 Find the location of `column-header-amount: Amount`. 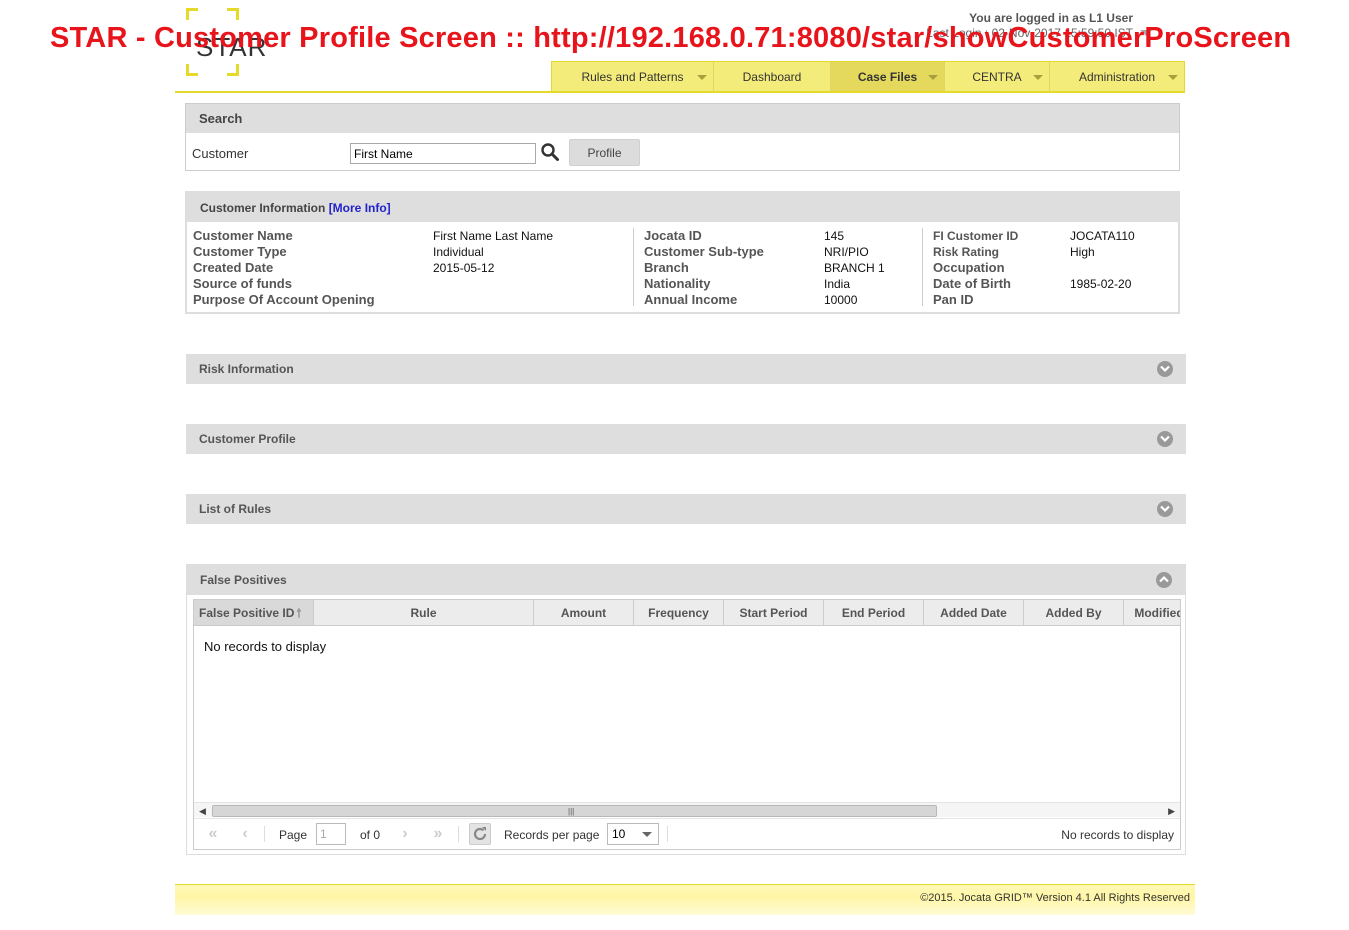

column-header-amount: Amount is located at coordinates (584, 612).